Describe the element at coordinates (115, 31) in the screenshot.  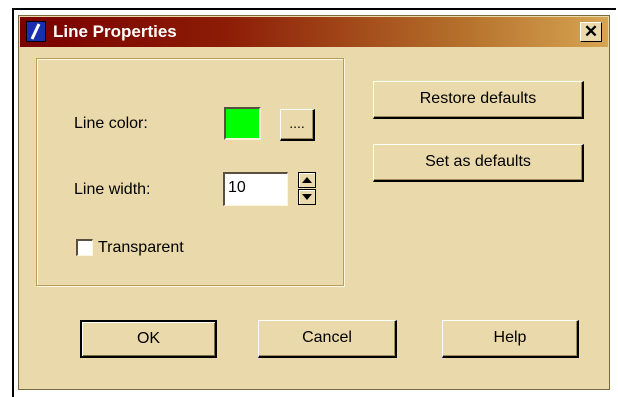
I see `dialog-title: Line Properties` at that location.